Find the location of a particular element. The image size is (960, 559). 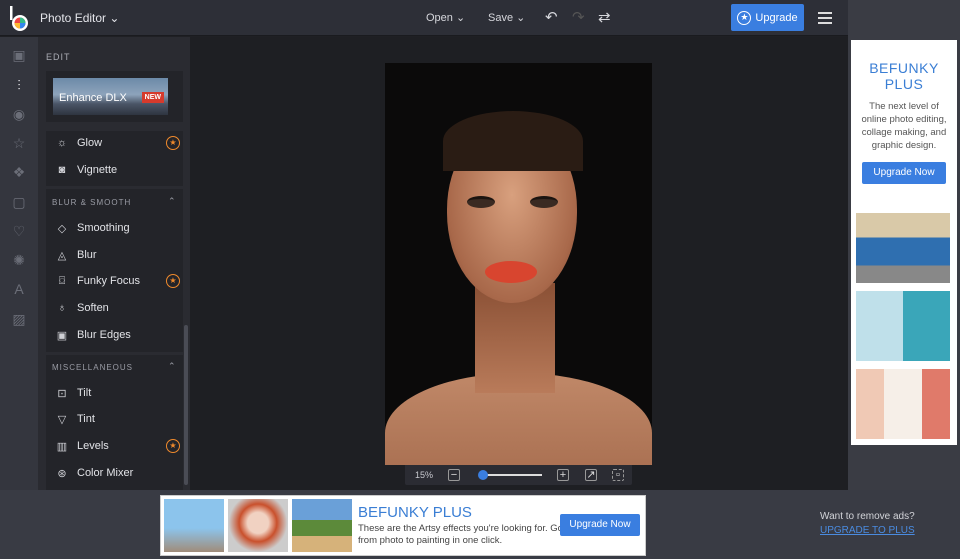

item-label: Levels is located at coordinates (93, 446).